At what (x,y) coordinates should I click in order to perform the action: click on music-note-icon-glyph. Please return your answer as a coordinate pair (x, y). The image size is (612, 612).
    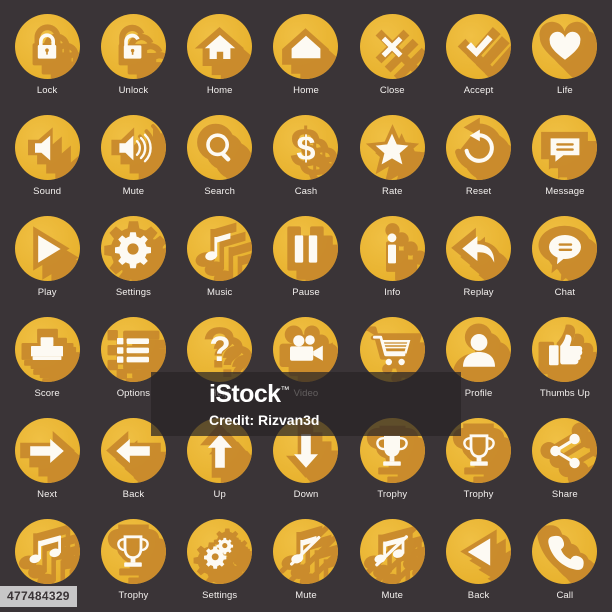
    Looking at the image, I should click on (217, 246).